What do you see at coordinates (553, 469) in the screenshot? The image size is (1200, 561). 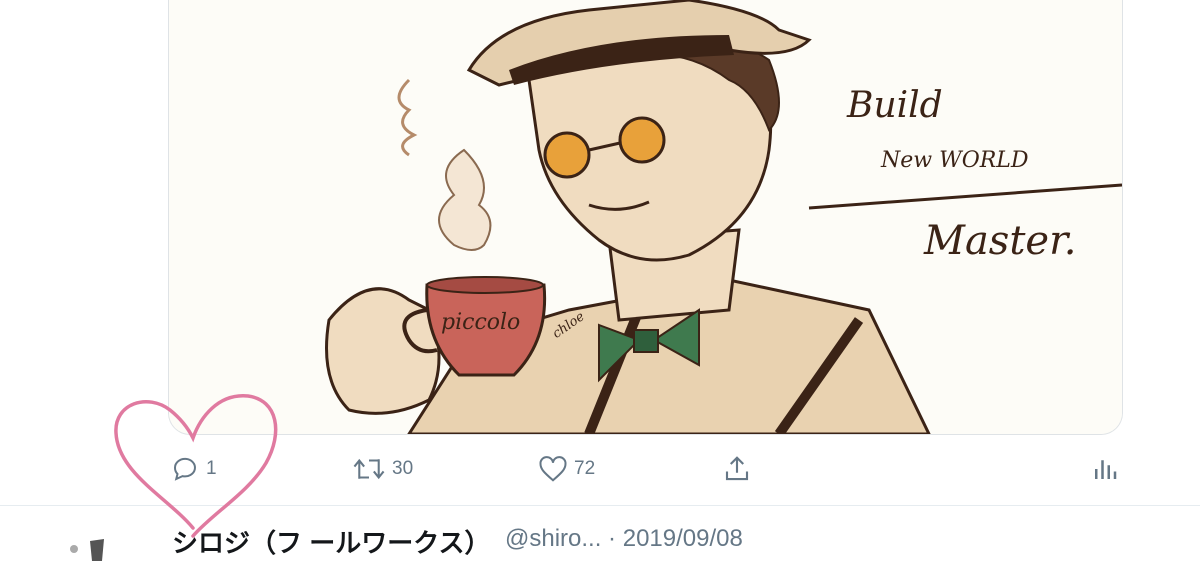 I see `heart-icon` at bounding box center [553, 469].